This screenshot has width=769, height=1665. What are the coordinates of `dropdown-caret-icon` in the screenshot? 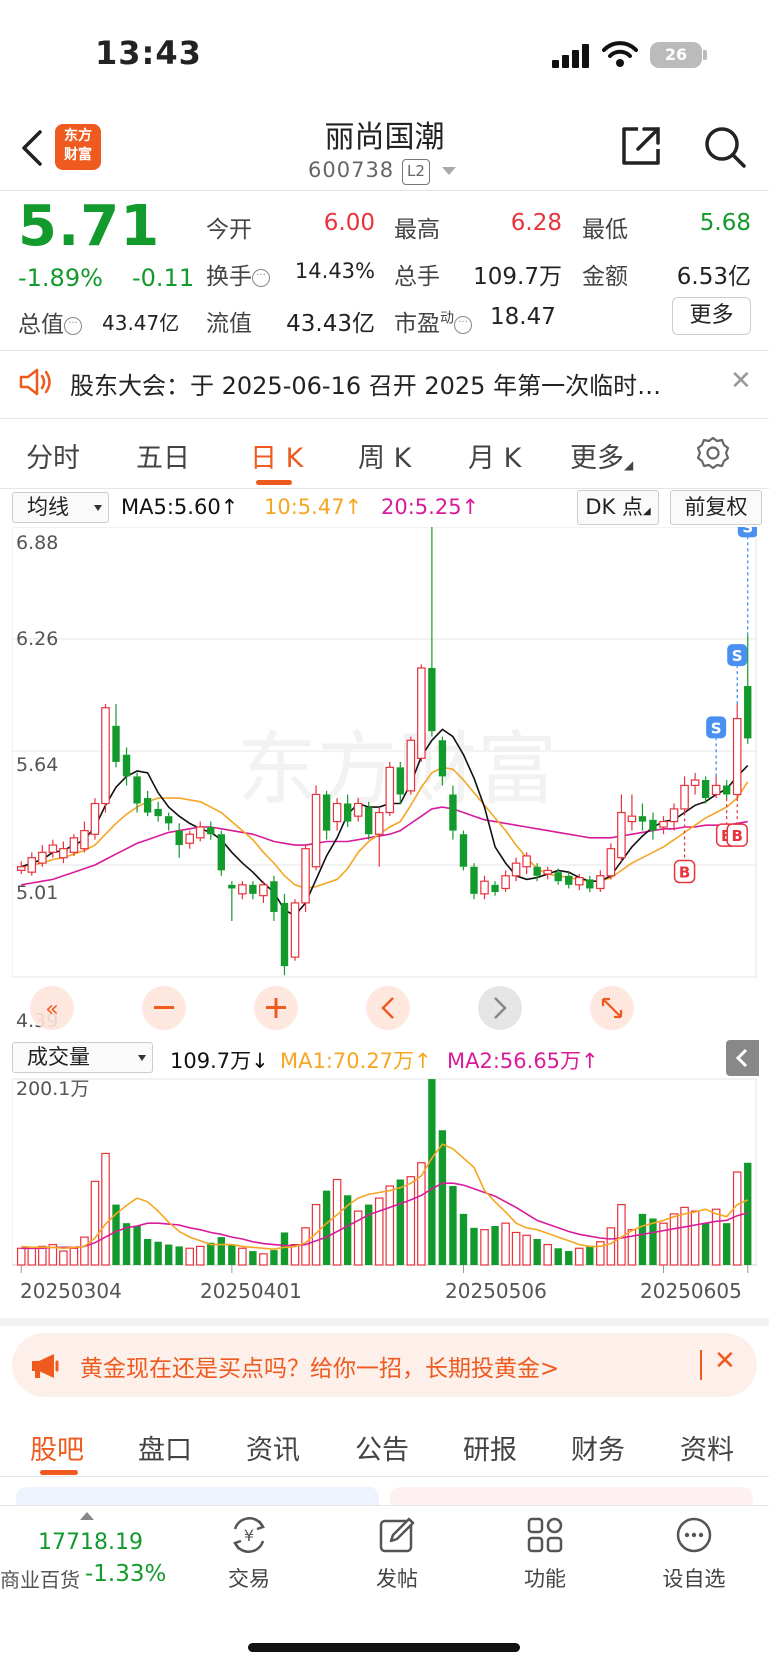 It's located at (142, 1058).